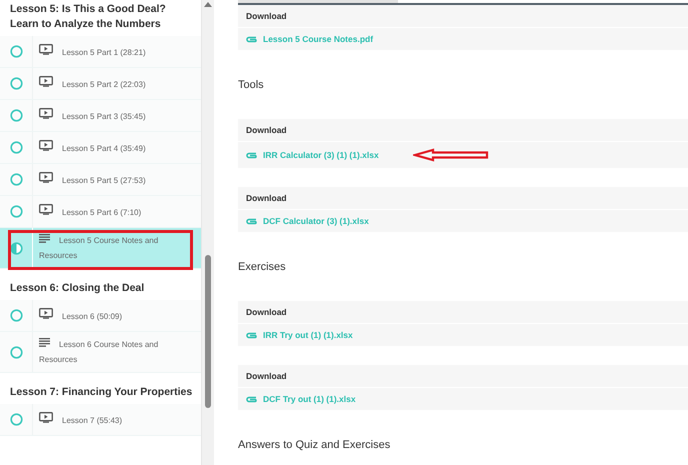  Describe the element at coordinates (207, 232) in the screenshot. I see `scrollbar` at that location.